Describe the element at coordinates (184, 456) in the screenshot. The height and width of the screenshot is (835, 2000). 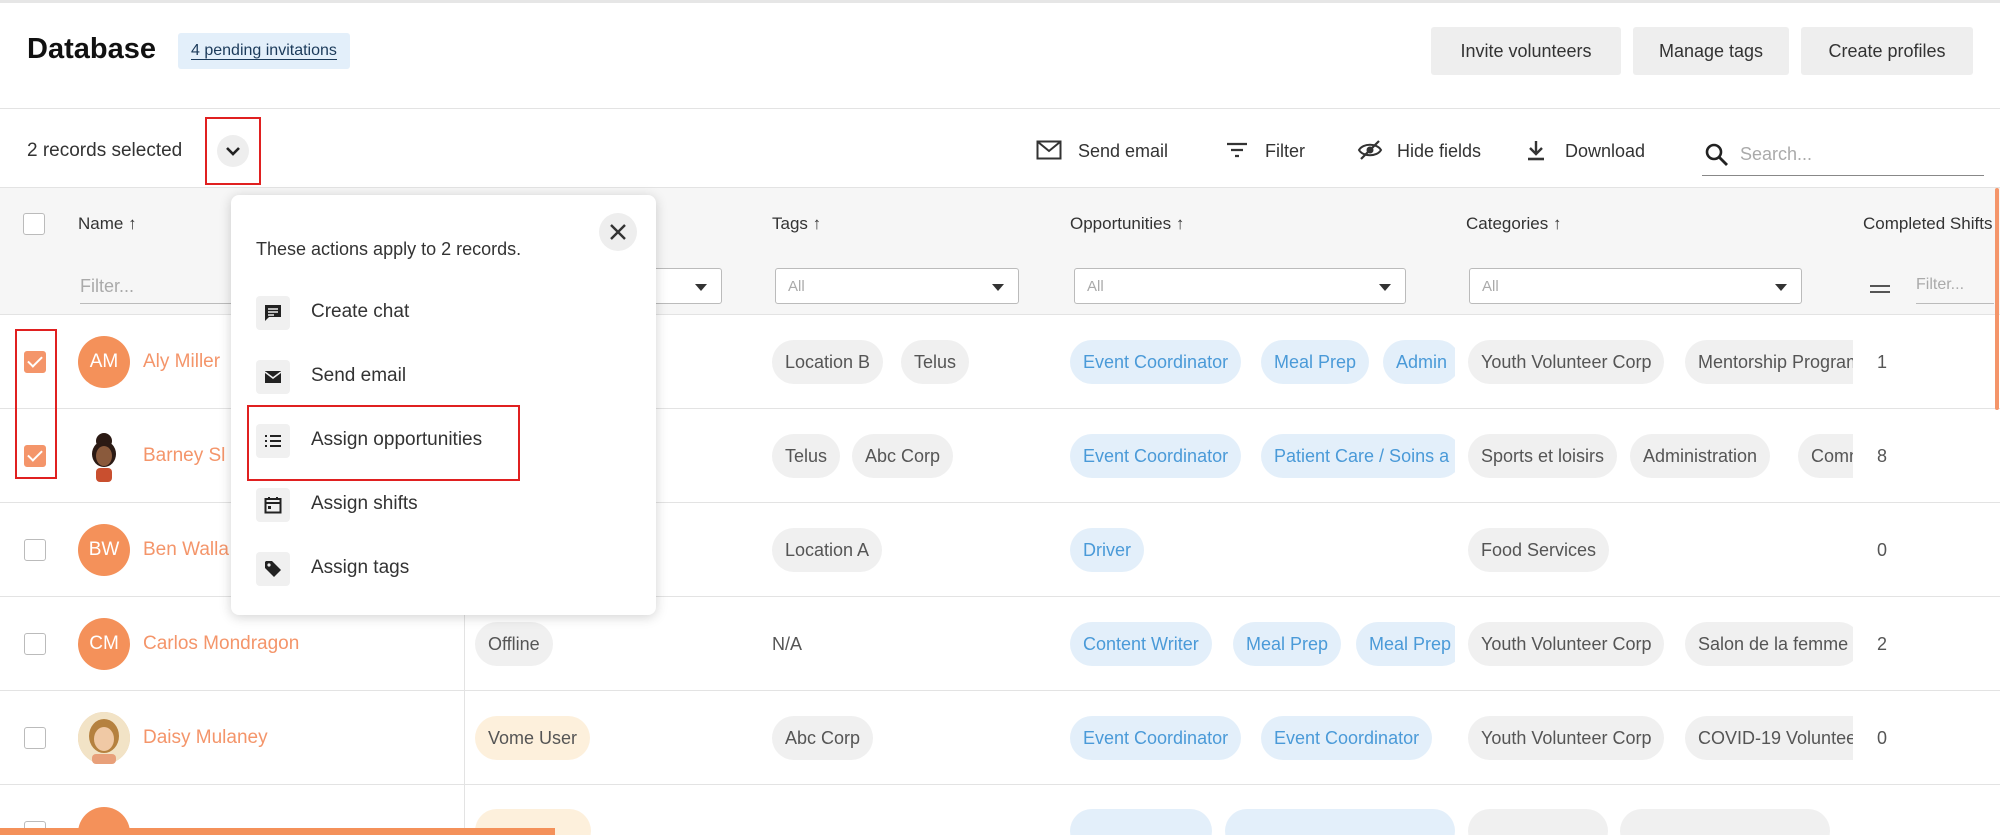
I see `volunteer-name-link: Barney Sl` at that location.